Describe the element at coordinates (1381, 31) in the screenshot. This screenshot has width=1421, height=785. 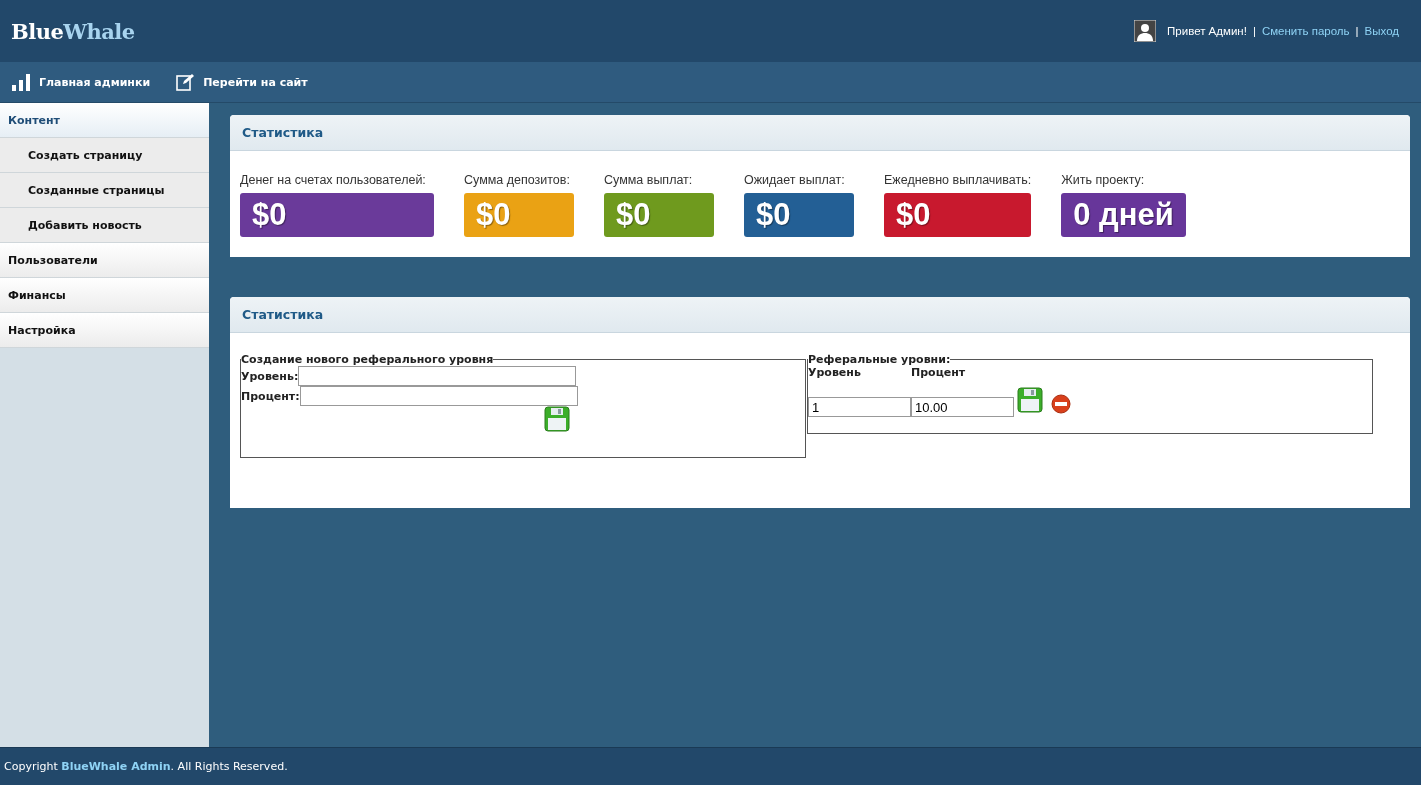
I see `logout-link: Выход` at that location.